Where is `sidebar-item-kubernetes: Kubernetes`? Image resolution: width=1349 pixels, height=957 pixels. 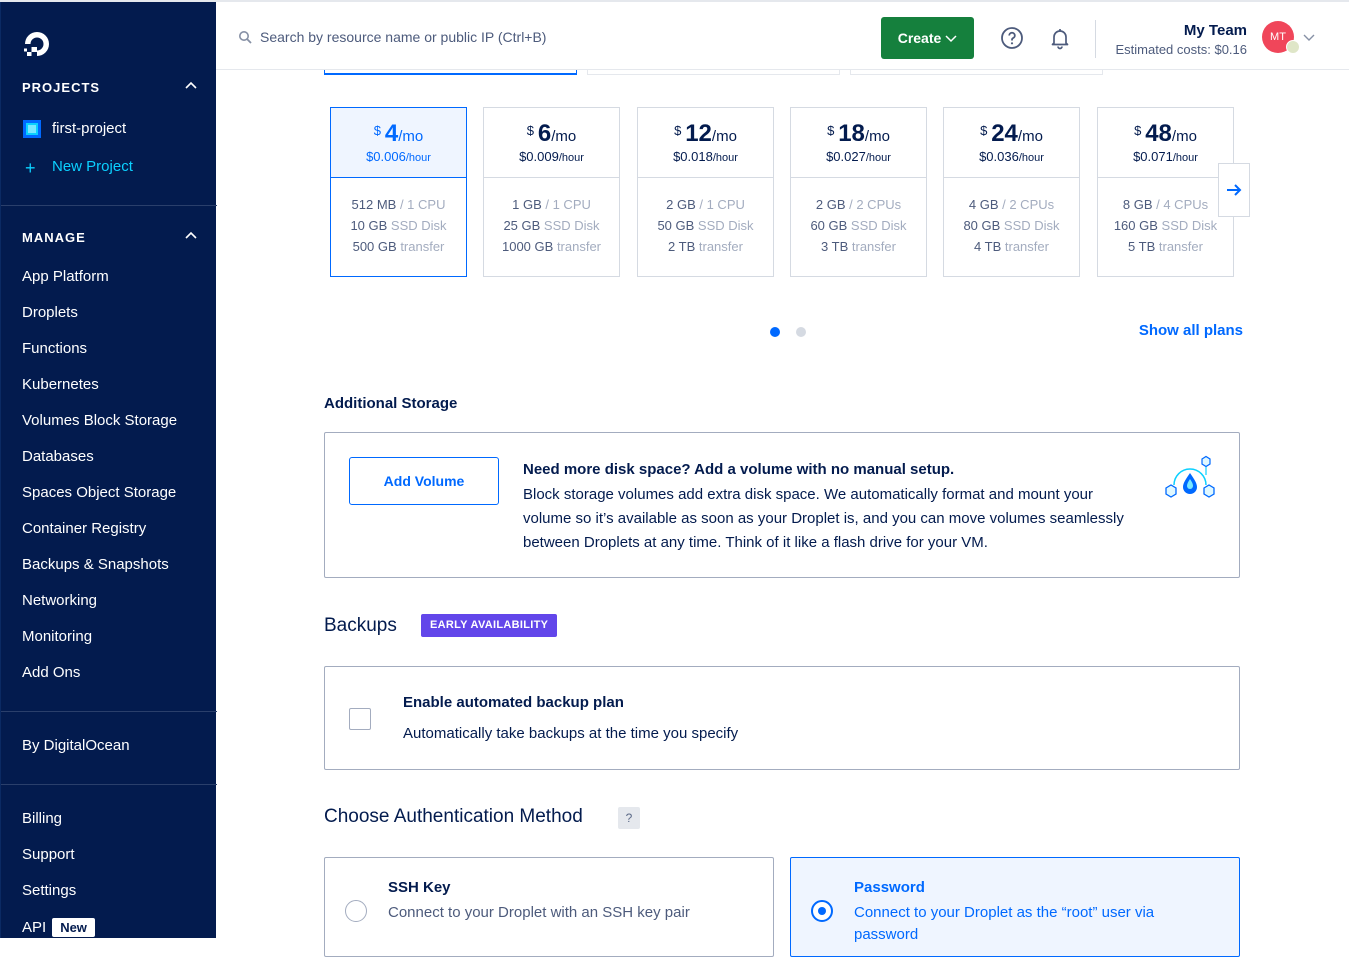 sidebar-item-kubernetes: Kubernetes is located at coordinates (60, 384).